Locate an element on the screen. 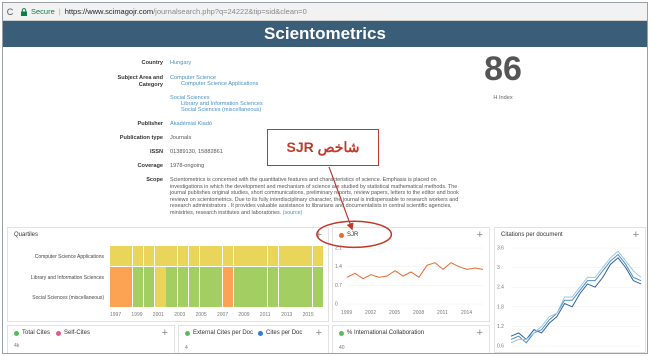 Image resolution: width=650 pixels, height=356 pixels. external-cites-label: External Cites per Doc is located at coordinates (223, 333).